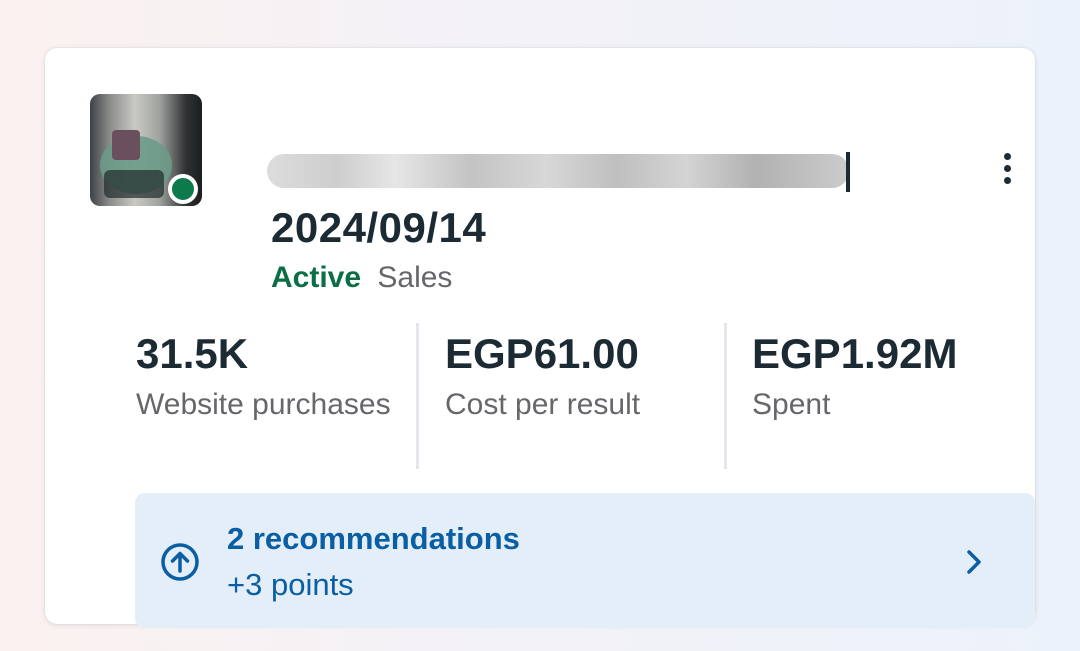 This screenshot has height=651, width=1080. Describe the element at coordinates (373, 538) in the screenshot. I see `recommendations-title: 2 recommendations` at that location.